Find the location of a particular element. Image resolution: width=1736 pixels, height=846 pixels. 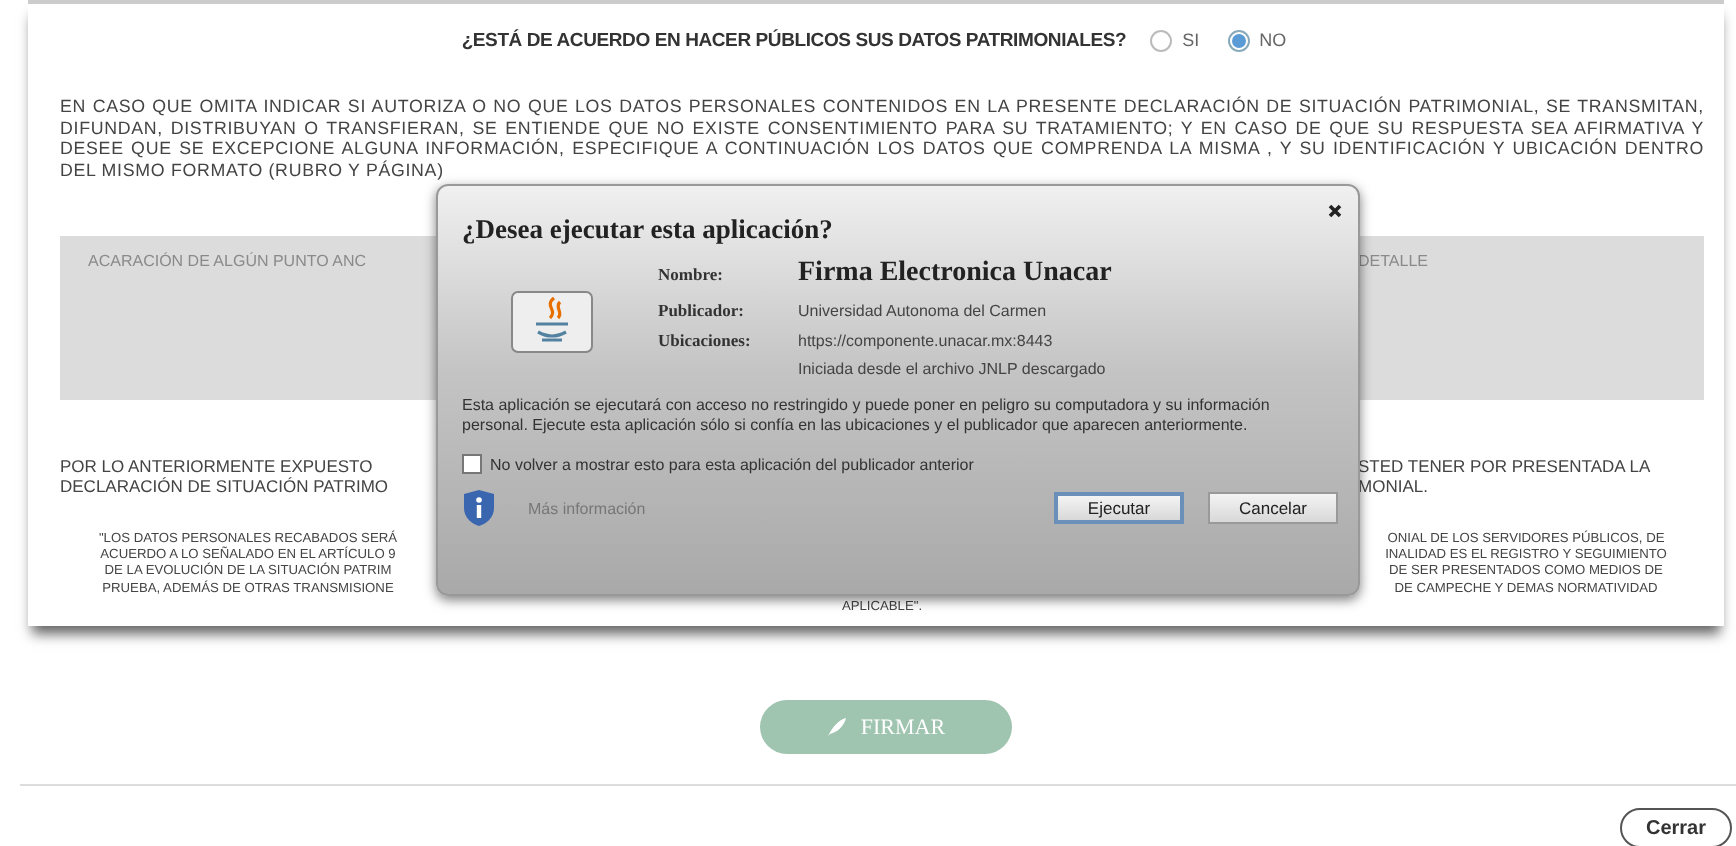

radio-label: SI is located at coordinates (1191, 40).